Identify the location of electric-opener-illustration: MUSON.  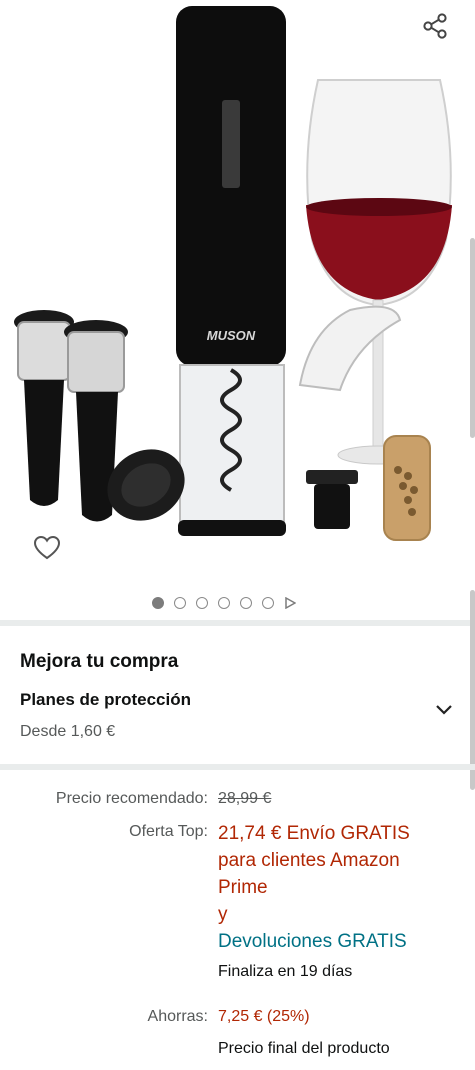
(231, 271).